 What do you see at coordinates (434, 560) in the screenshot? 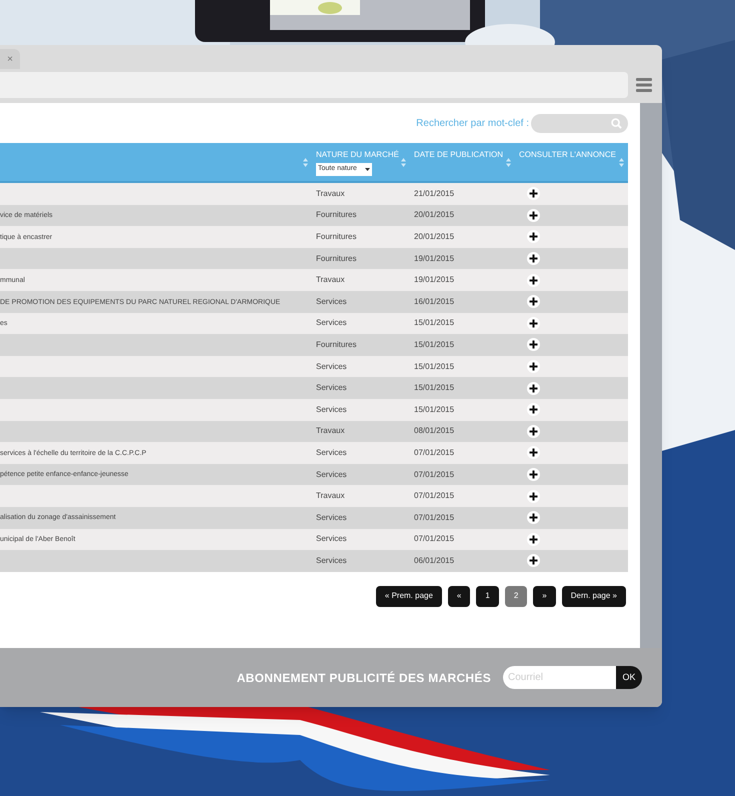
I see `table-cell: 06/01/2015` at bounding box center [434, 560].